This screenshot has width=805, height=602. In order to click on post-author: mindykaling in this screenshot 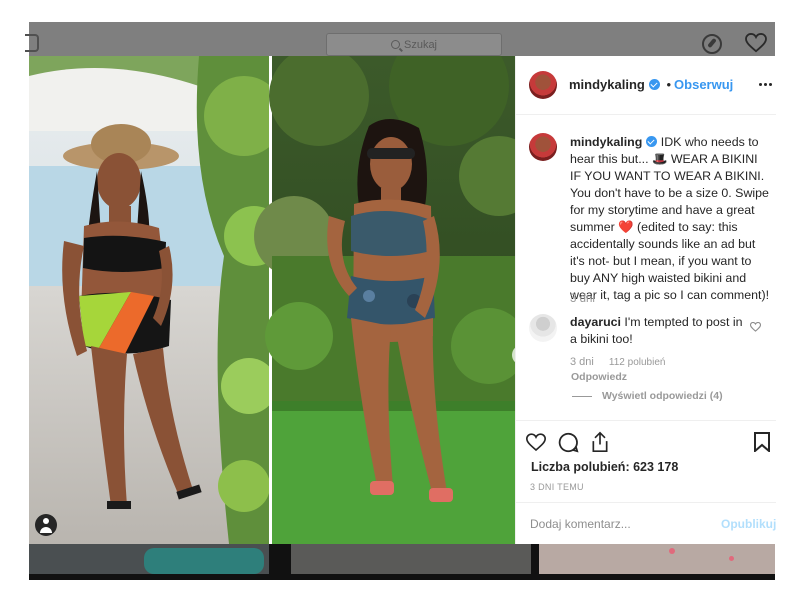, I will do `click(607, 84)`.